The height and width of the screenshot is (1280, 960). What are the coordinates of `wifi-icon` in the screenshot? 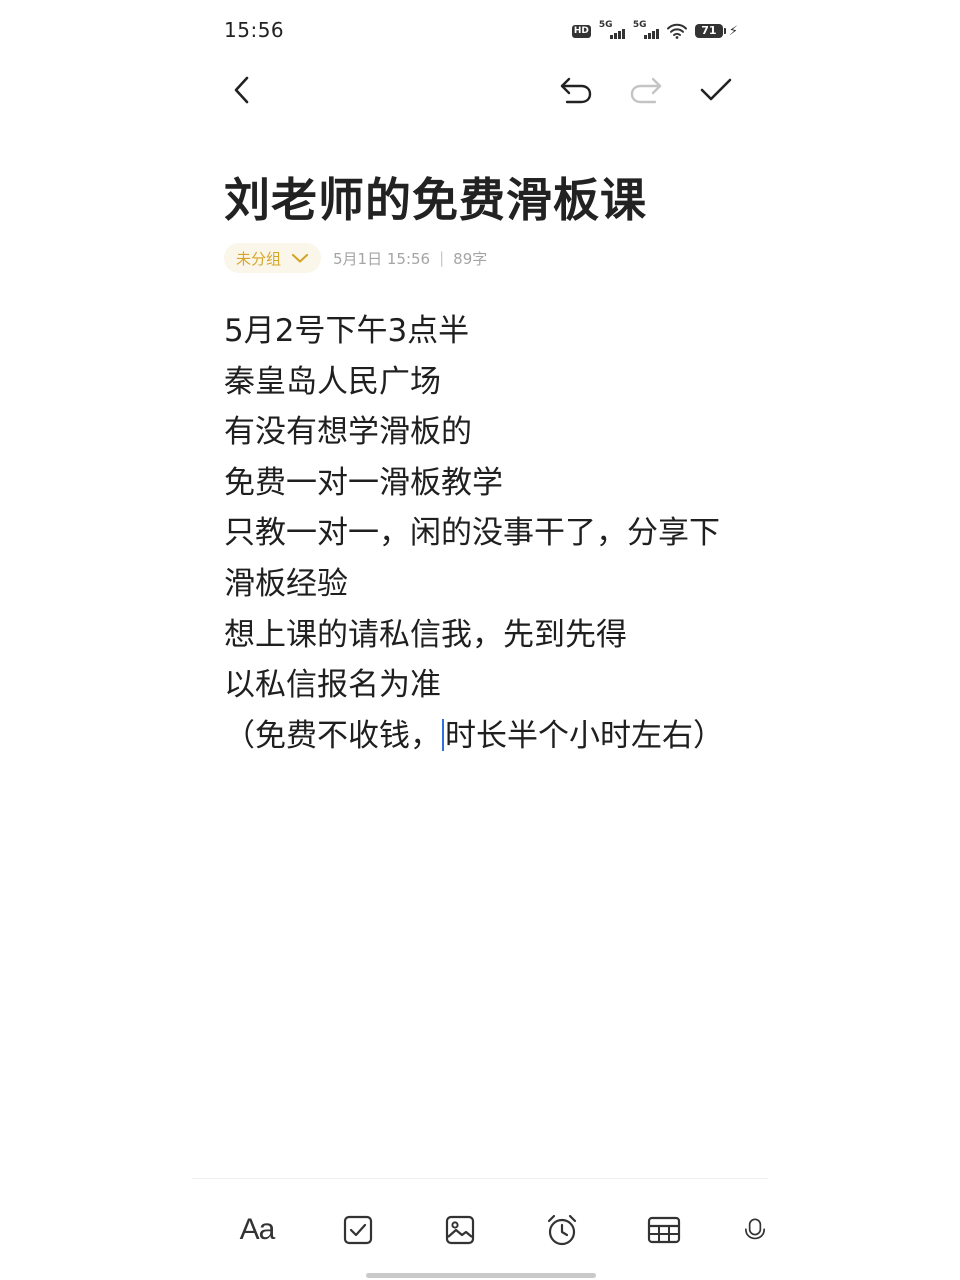 It's located at (676, 31).